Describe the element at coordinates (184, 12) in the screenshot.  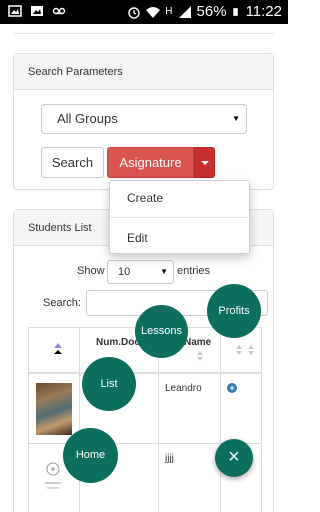
I see `signal-icon` at that location.